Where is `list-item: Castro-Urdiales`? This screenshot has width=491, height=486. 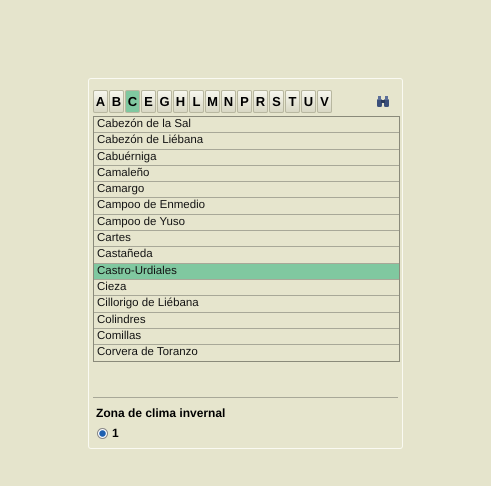
list-item: Castro-Urdiales is located at coordinates (246, 272).